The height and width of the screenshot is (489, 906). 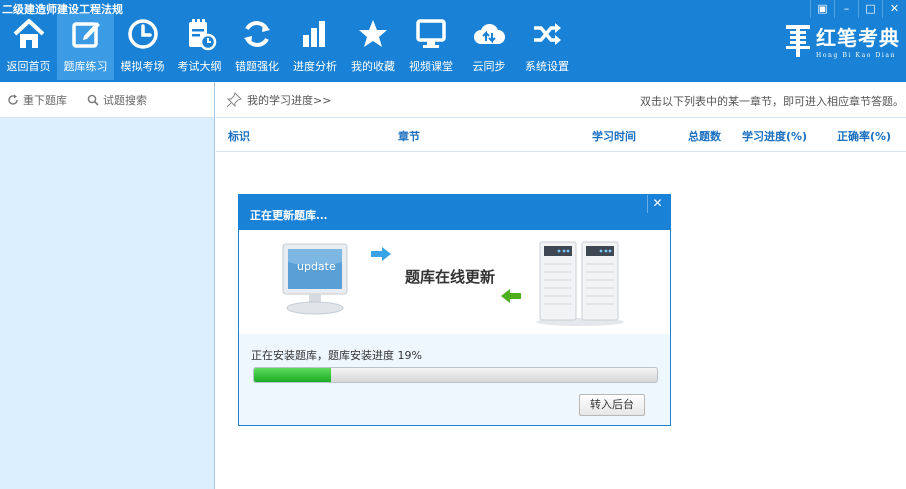 What do you see at coordinates (431, 34) in the screenshot?
I see `monitor-icon` at bounding box center [431, 34].